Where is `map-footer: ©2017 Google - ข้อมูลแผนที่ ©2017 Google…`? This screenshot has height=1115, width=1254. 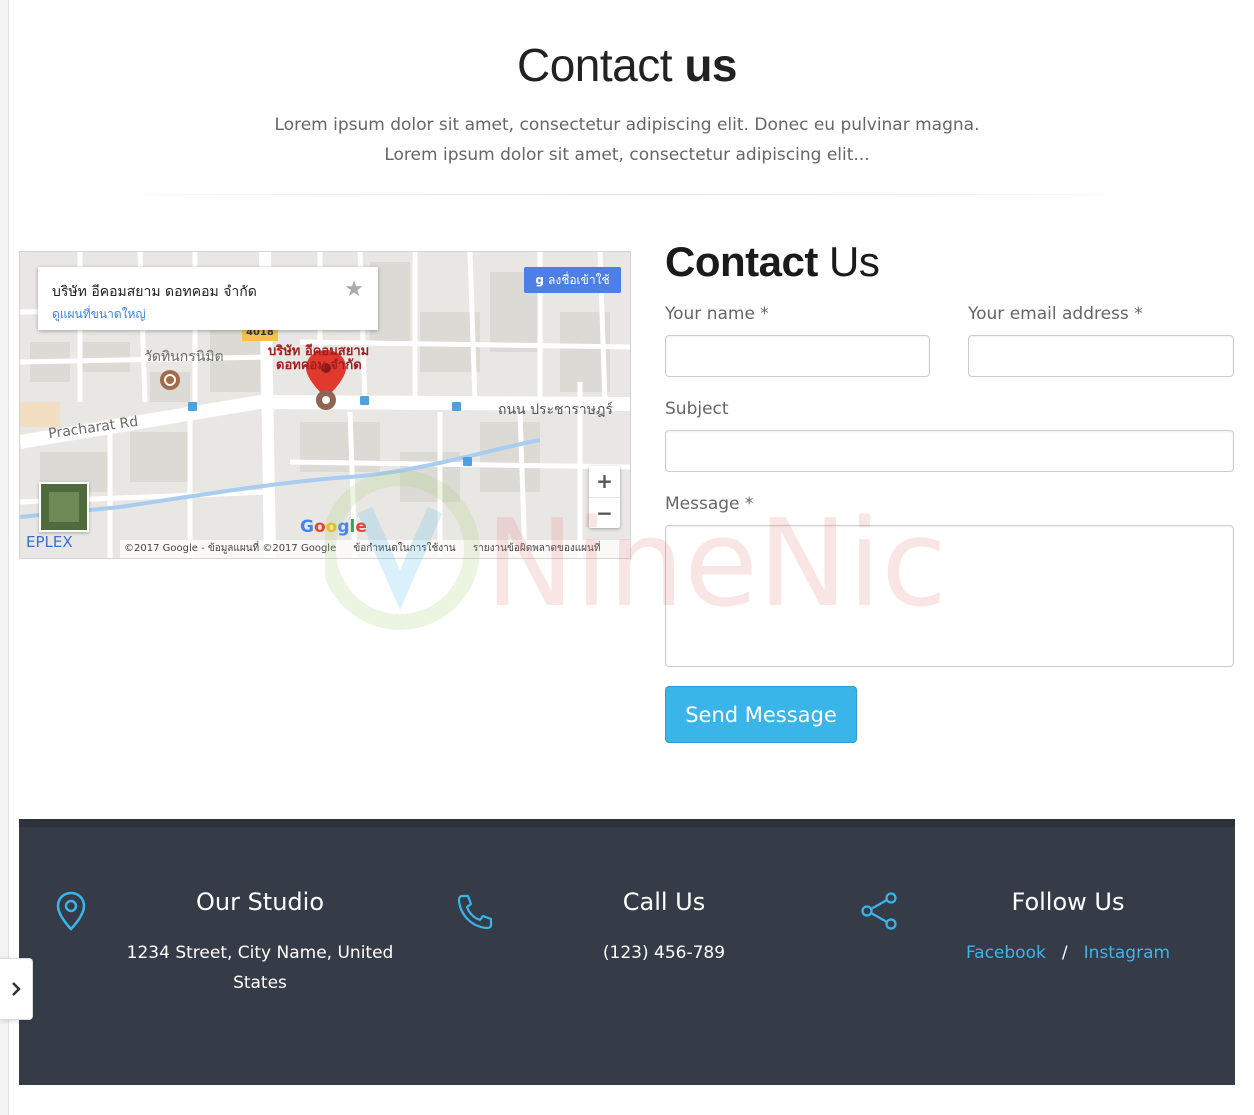 map-footer: ©2017 Google - ข้อมูลแผนที่ ©2017 Google… is located at coordinates (375, 549).